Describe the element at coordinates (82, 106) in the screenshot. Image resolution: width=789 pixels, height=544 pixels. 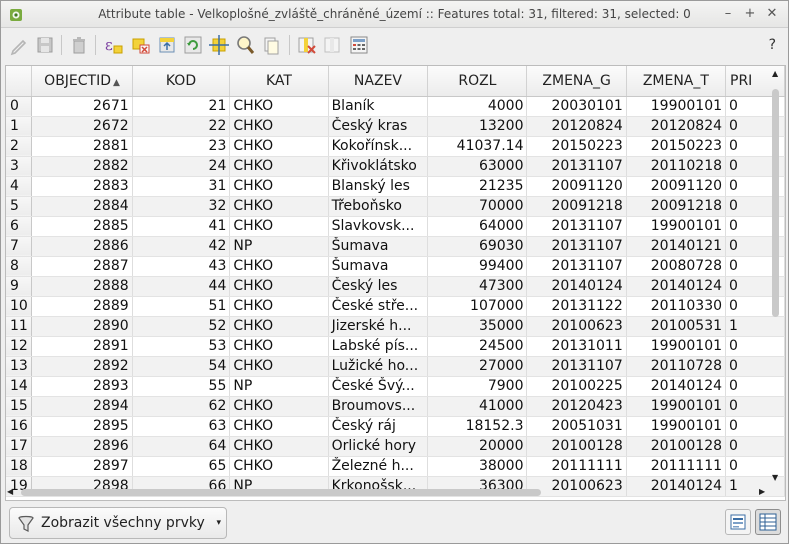
I see `table-cell: 2671` at that location.